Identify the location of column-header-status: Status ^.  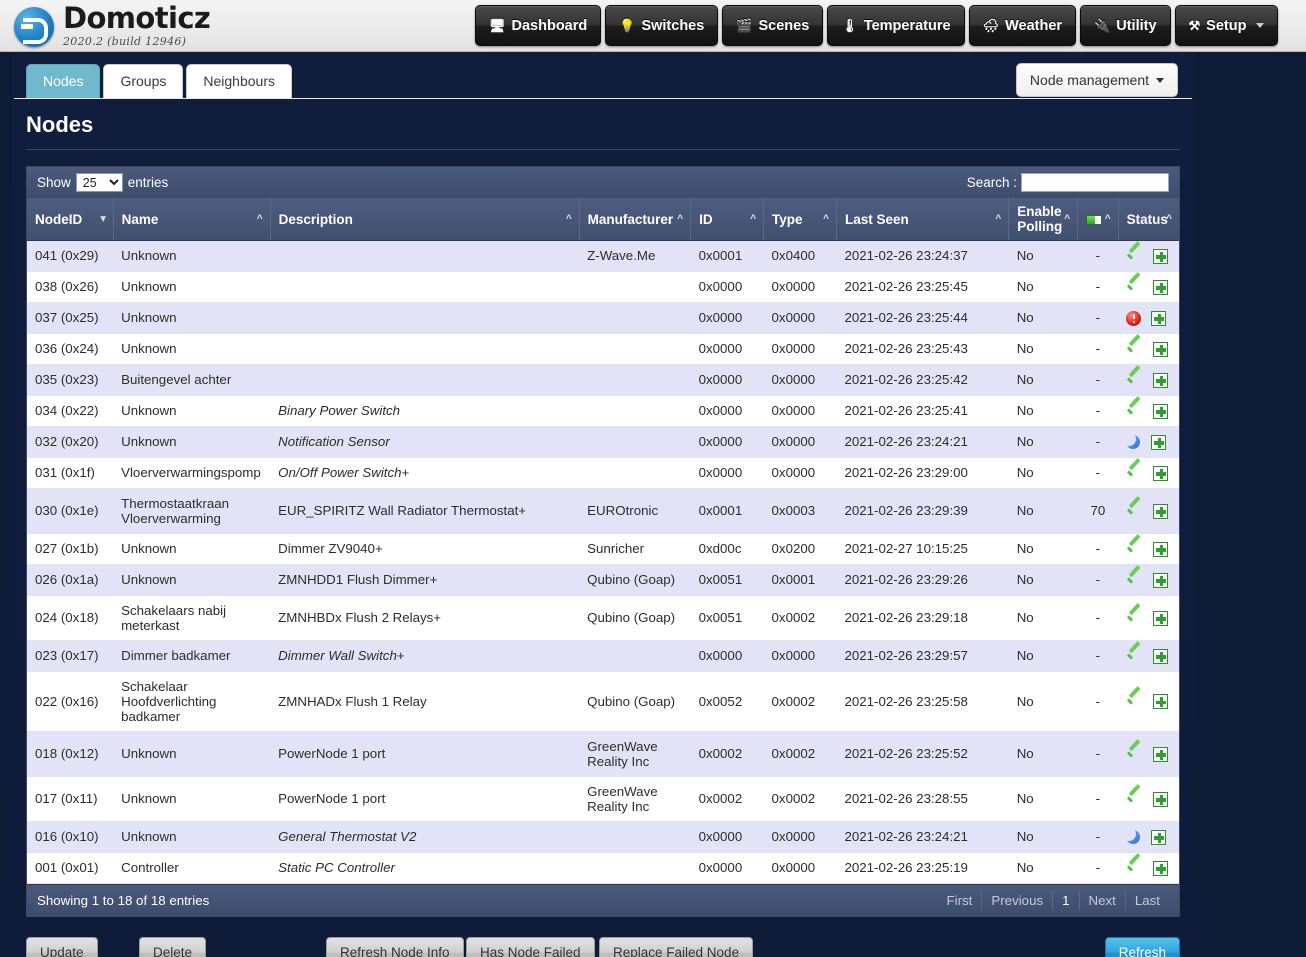
(1148, 219).